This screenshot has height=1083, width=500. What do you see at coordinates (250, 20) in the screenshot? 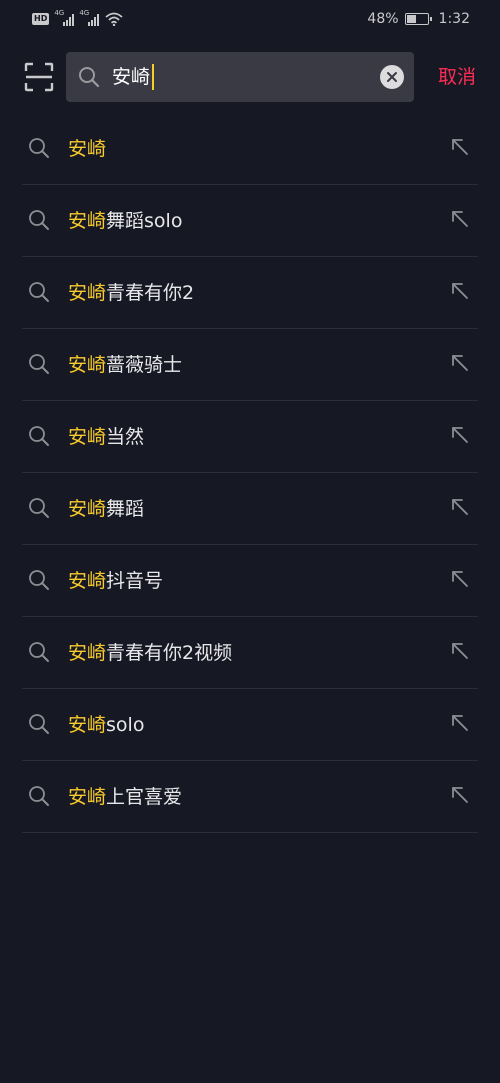
I see `status-bar: HD 4G 4G 48% 1:32` at bounding box center [250, 20].